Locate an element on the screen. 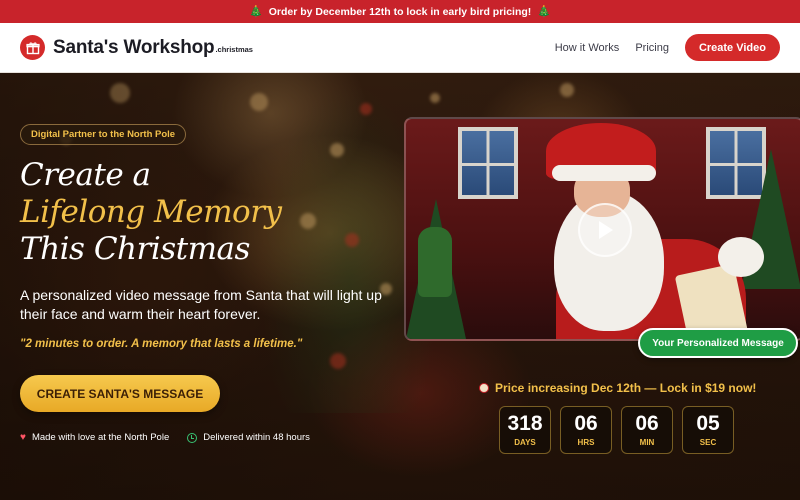 The height and width of the screenshot is (500, 800). countdown-label: DAYS is located at coordinates (525, 442).